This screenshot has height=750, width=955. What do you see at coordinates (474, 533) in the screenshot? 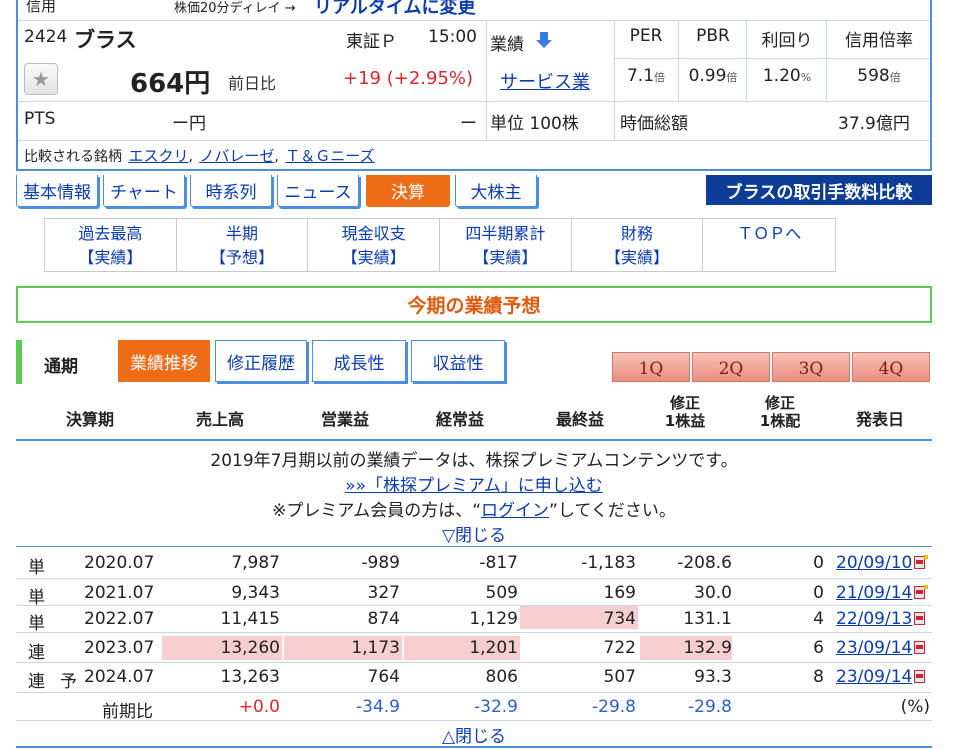
I see `close-top-link: ▽閉じる` at bounding box center [474, 533].